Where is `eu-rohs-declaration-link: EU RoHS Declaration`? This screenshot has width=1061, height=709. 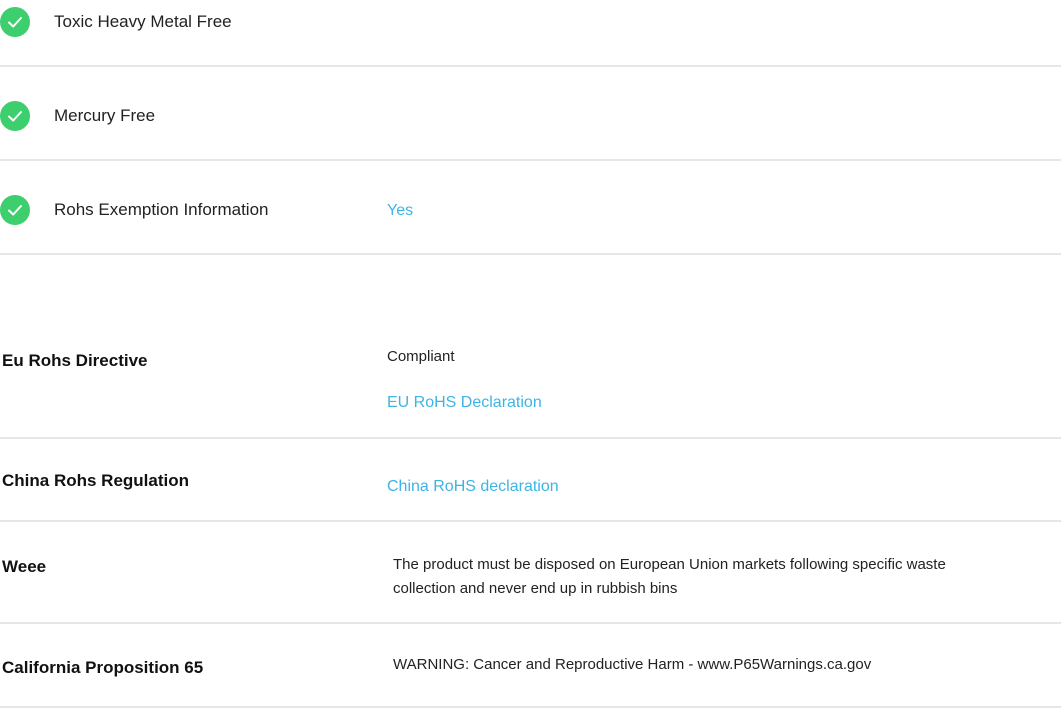
eu-rohs-declaration-link: EU RoHS Declaration is located at coordinates (464, 403).